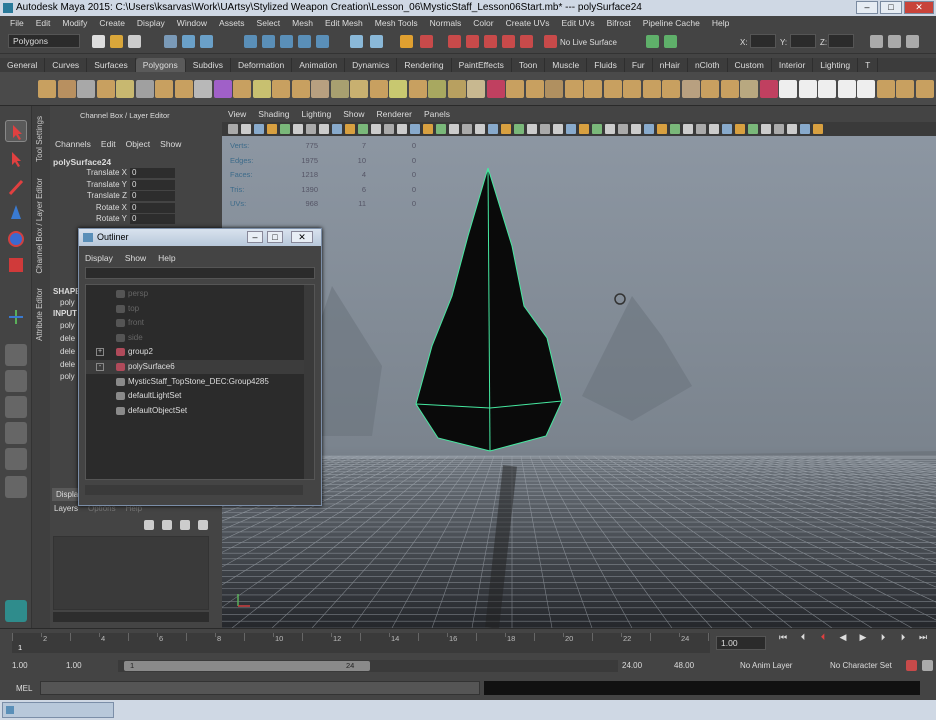 The width and height of the screenshot is (936, 720). Describe the element at coordinates (166, 258) in the screenshot. I see `outliner-menu-help: Help` at that location.